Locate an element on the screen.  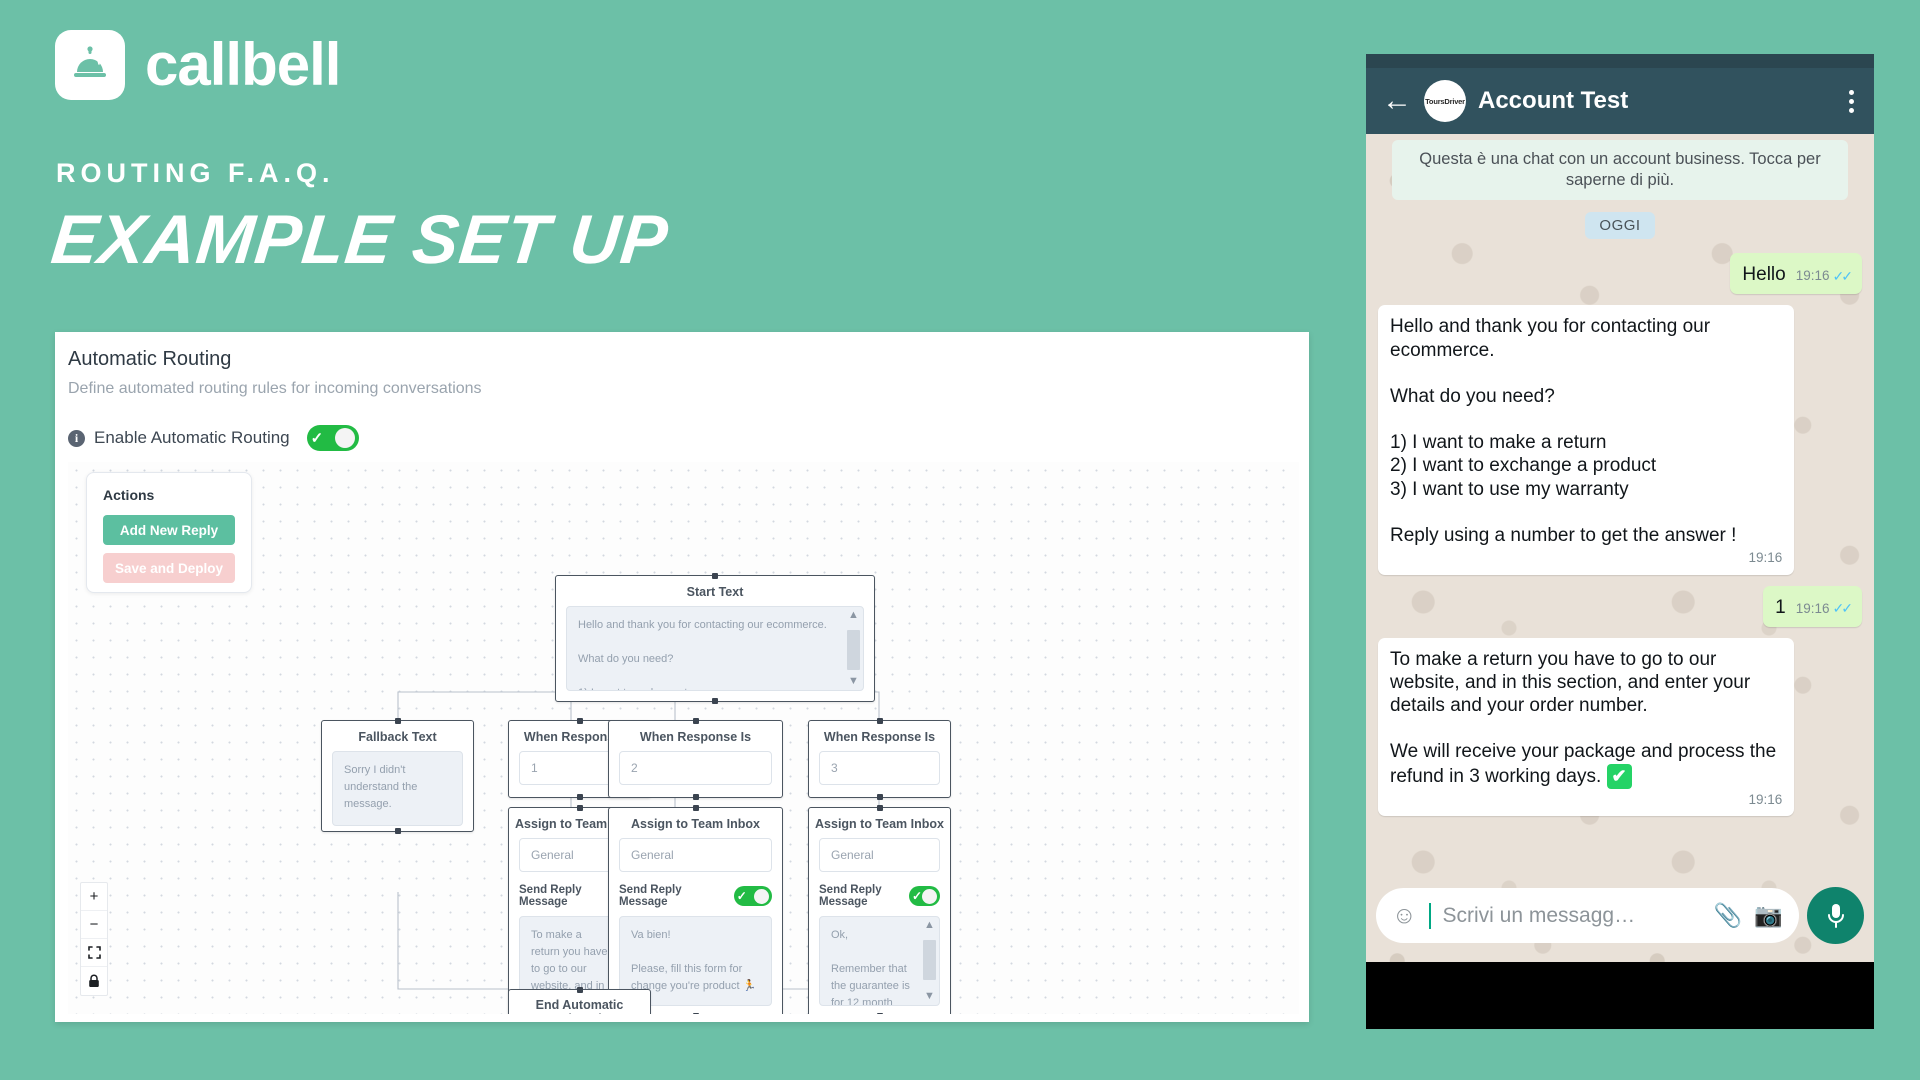
send-reply-message-row: Send Reply Message ✓ is located at coordinates (879, 900).